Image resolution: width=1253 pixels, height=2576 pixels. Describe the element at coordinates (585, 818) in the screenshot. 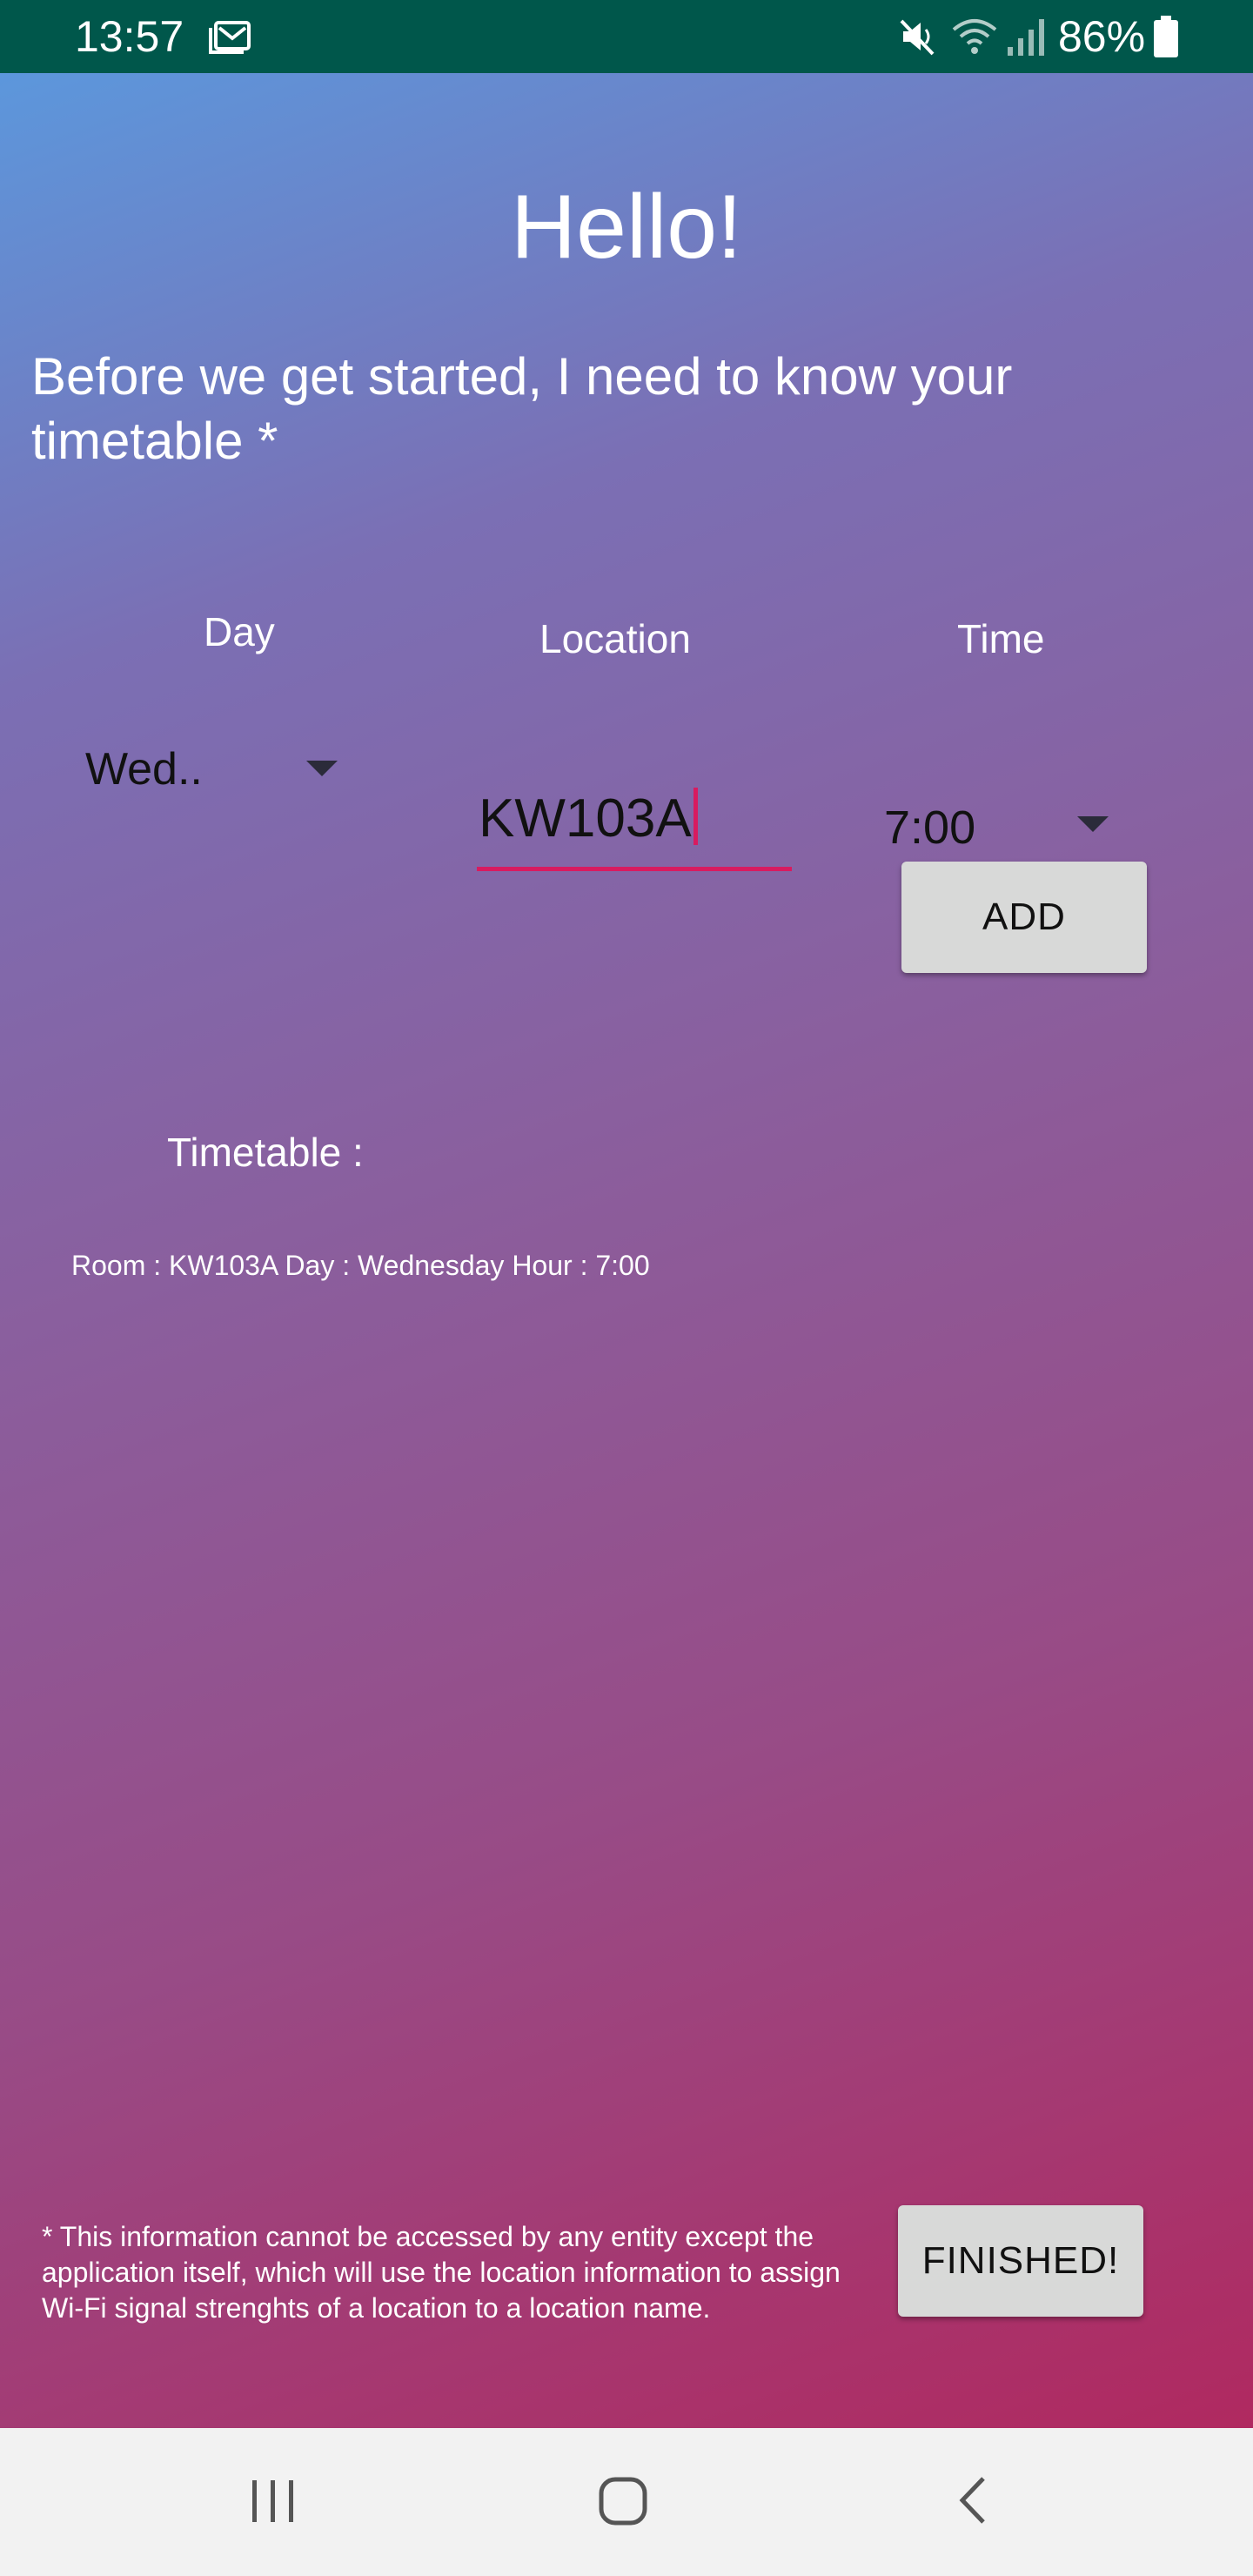

I see `location-input-value: KW103A` at that location.